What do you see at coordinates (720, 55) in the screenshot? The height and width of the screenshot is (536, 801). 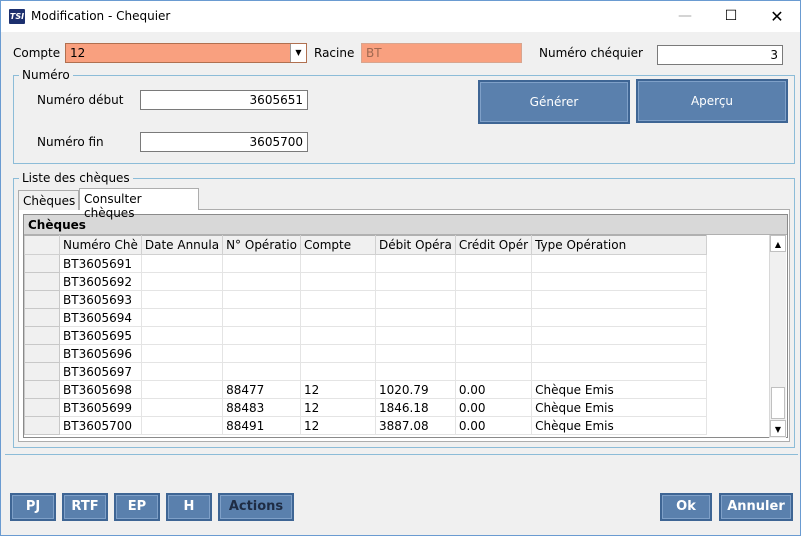 I see `numero-chequier-field: 3` at bounding box center [720, 55].